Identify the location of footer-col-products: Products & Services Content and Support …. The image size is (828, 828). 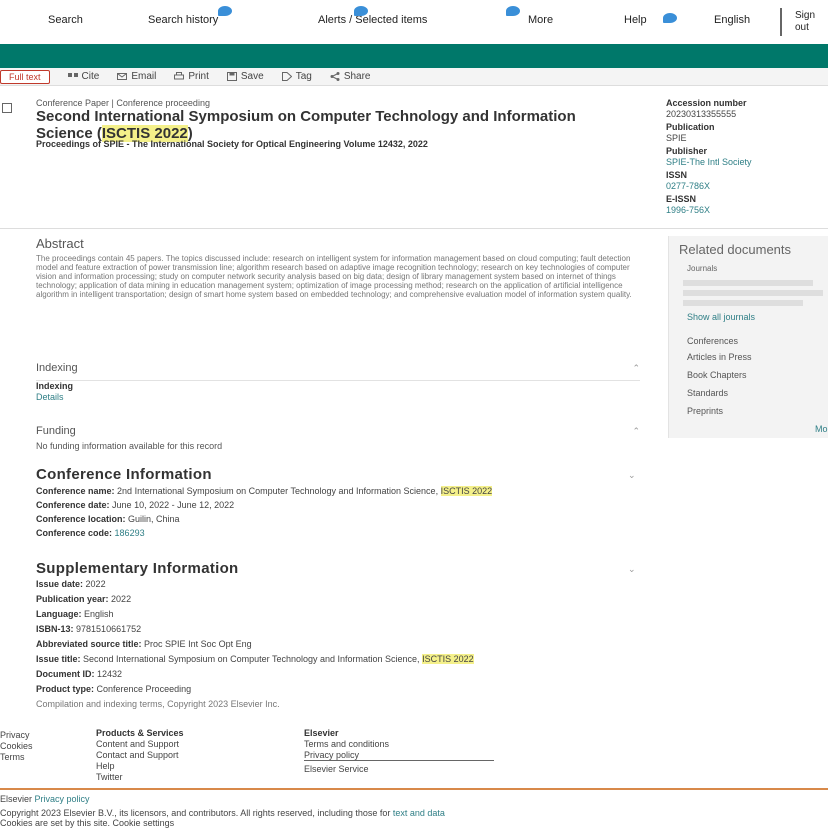
(140, 755).